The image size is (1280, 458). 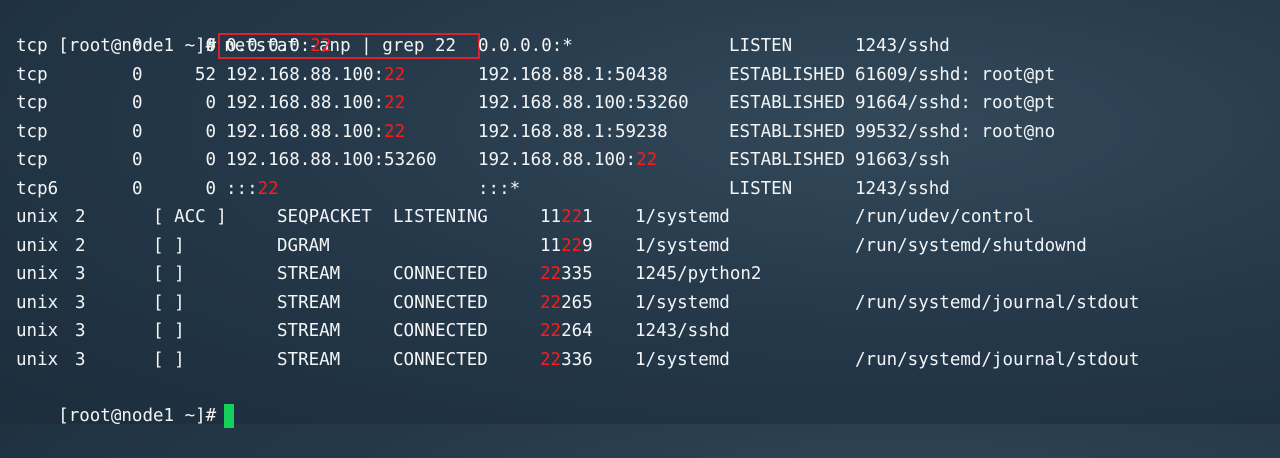 What do you see at coordinates (573, 132) in the screenshot?
I see `foreign-address: 192.168.88.1:59238` at bounding box center [573, 132].